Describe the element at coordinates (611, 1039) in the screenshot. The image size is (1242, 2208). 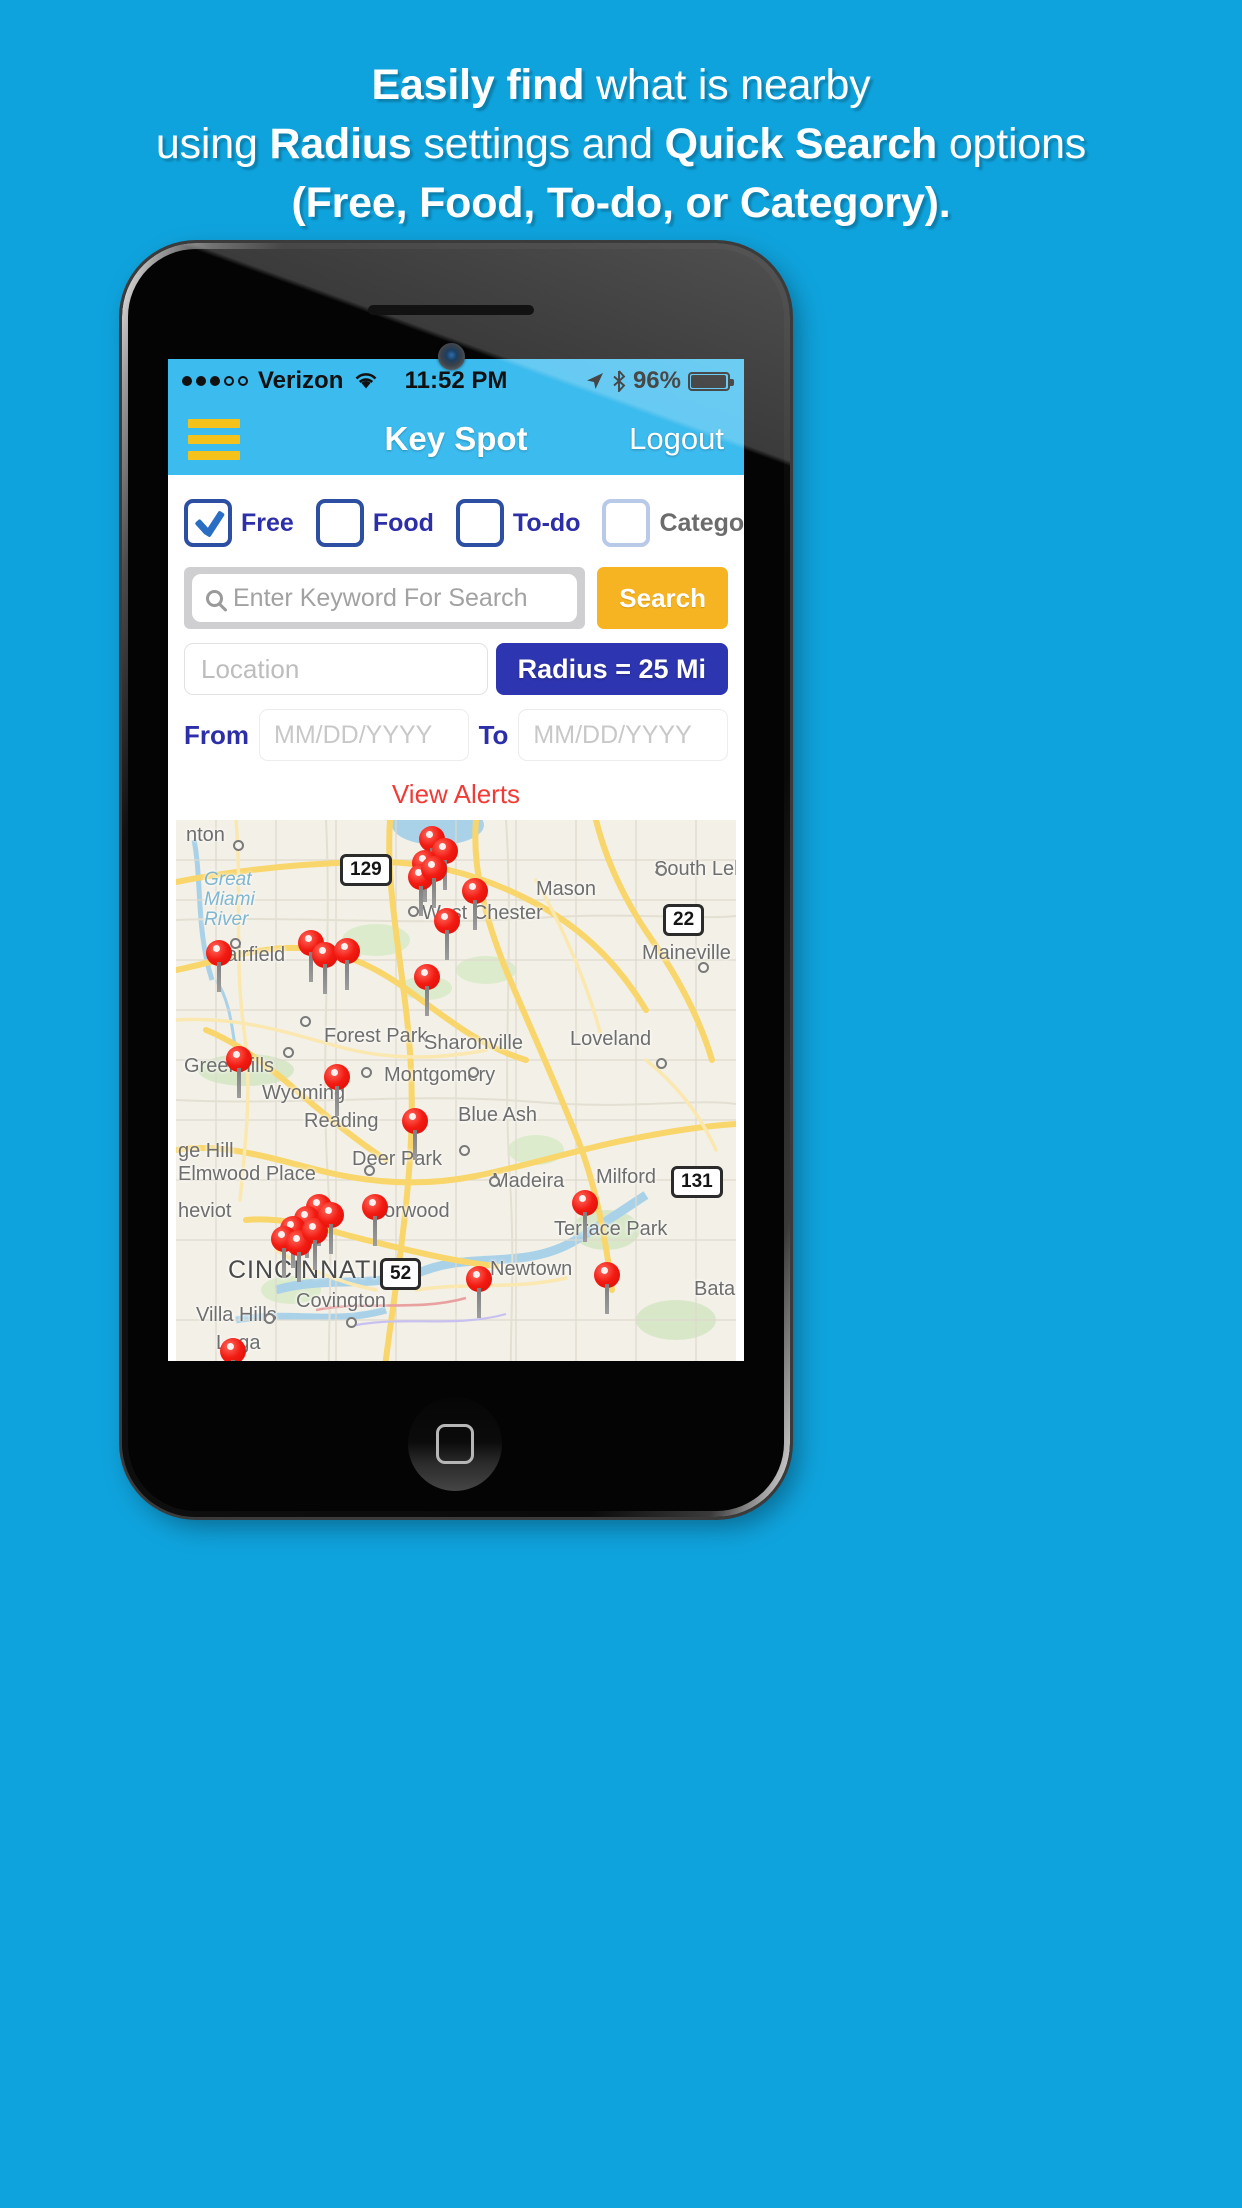
I see `map-label: Loveland` at that location.